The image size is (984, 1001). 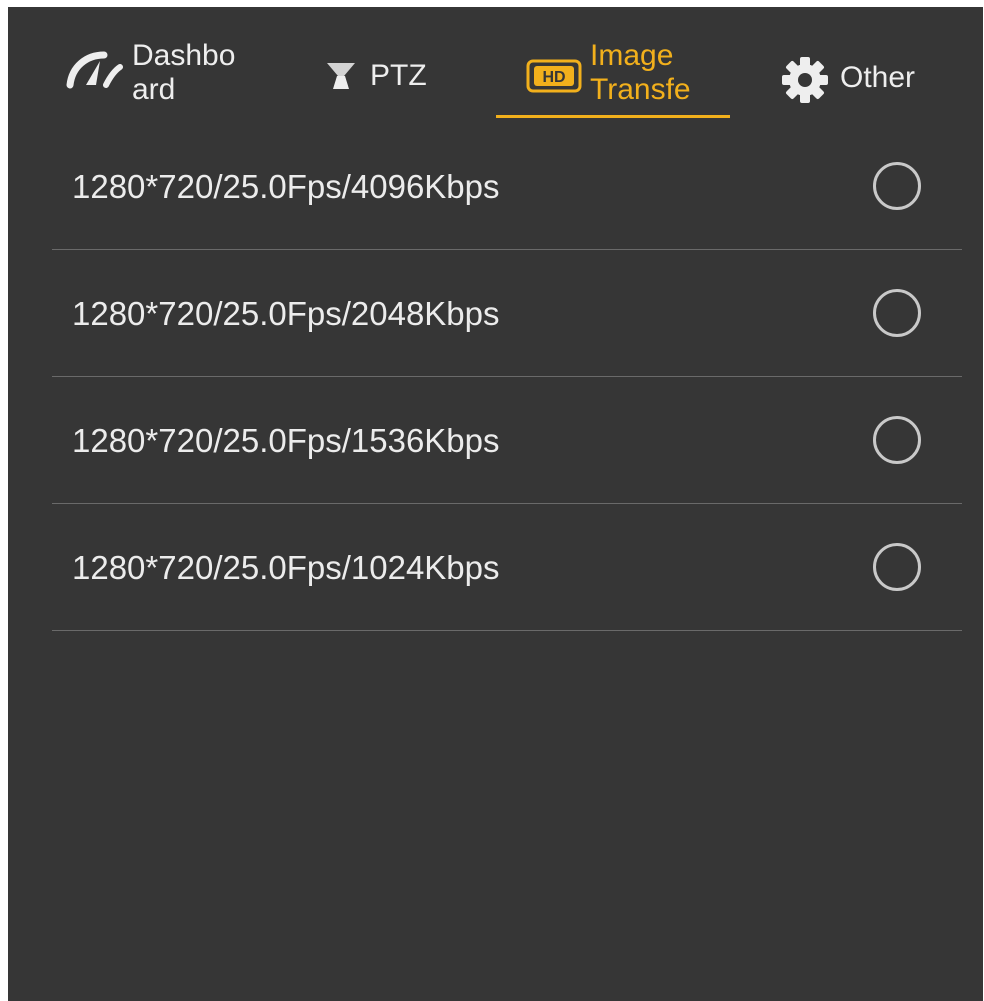 What do you see at coordinates (507, 313) in the screenshot?
I see `list-item: 1280*720/25.0Fps/2048Kbps` at bounding box center [507, 313].